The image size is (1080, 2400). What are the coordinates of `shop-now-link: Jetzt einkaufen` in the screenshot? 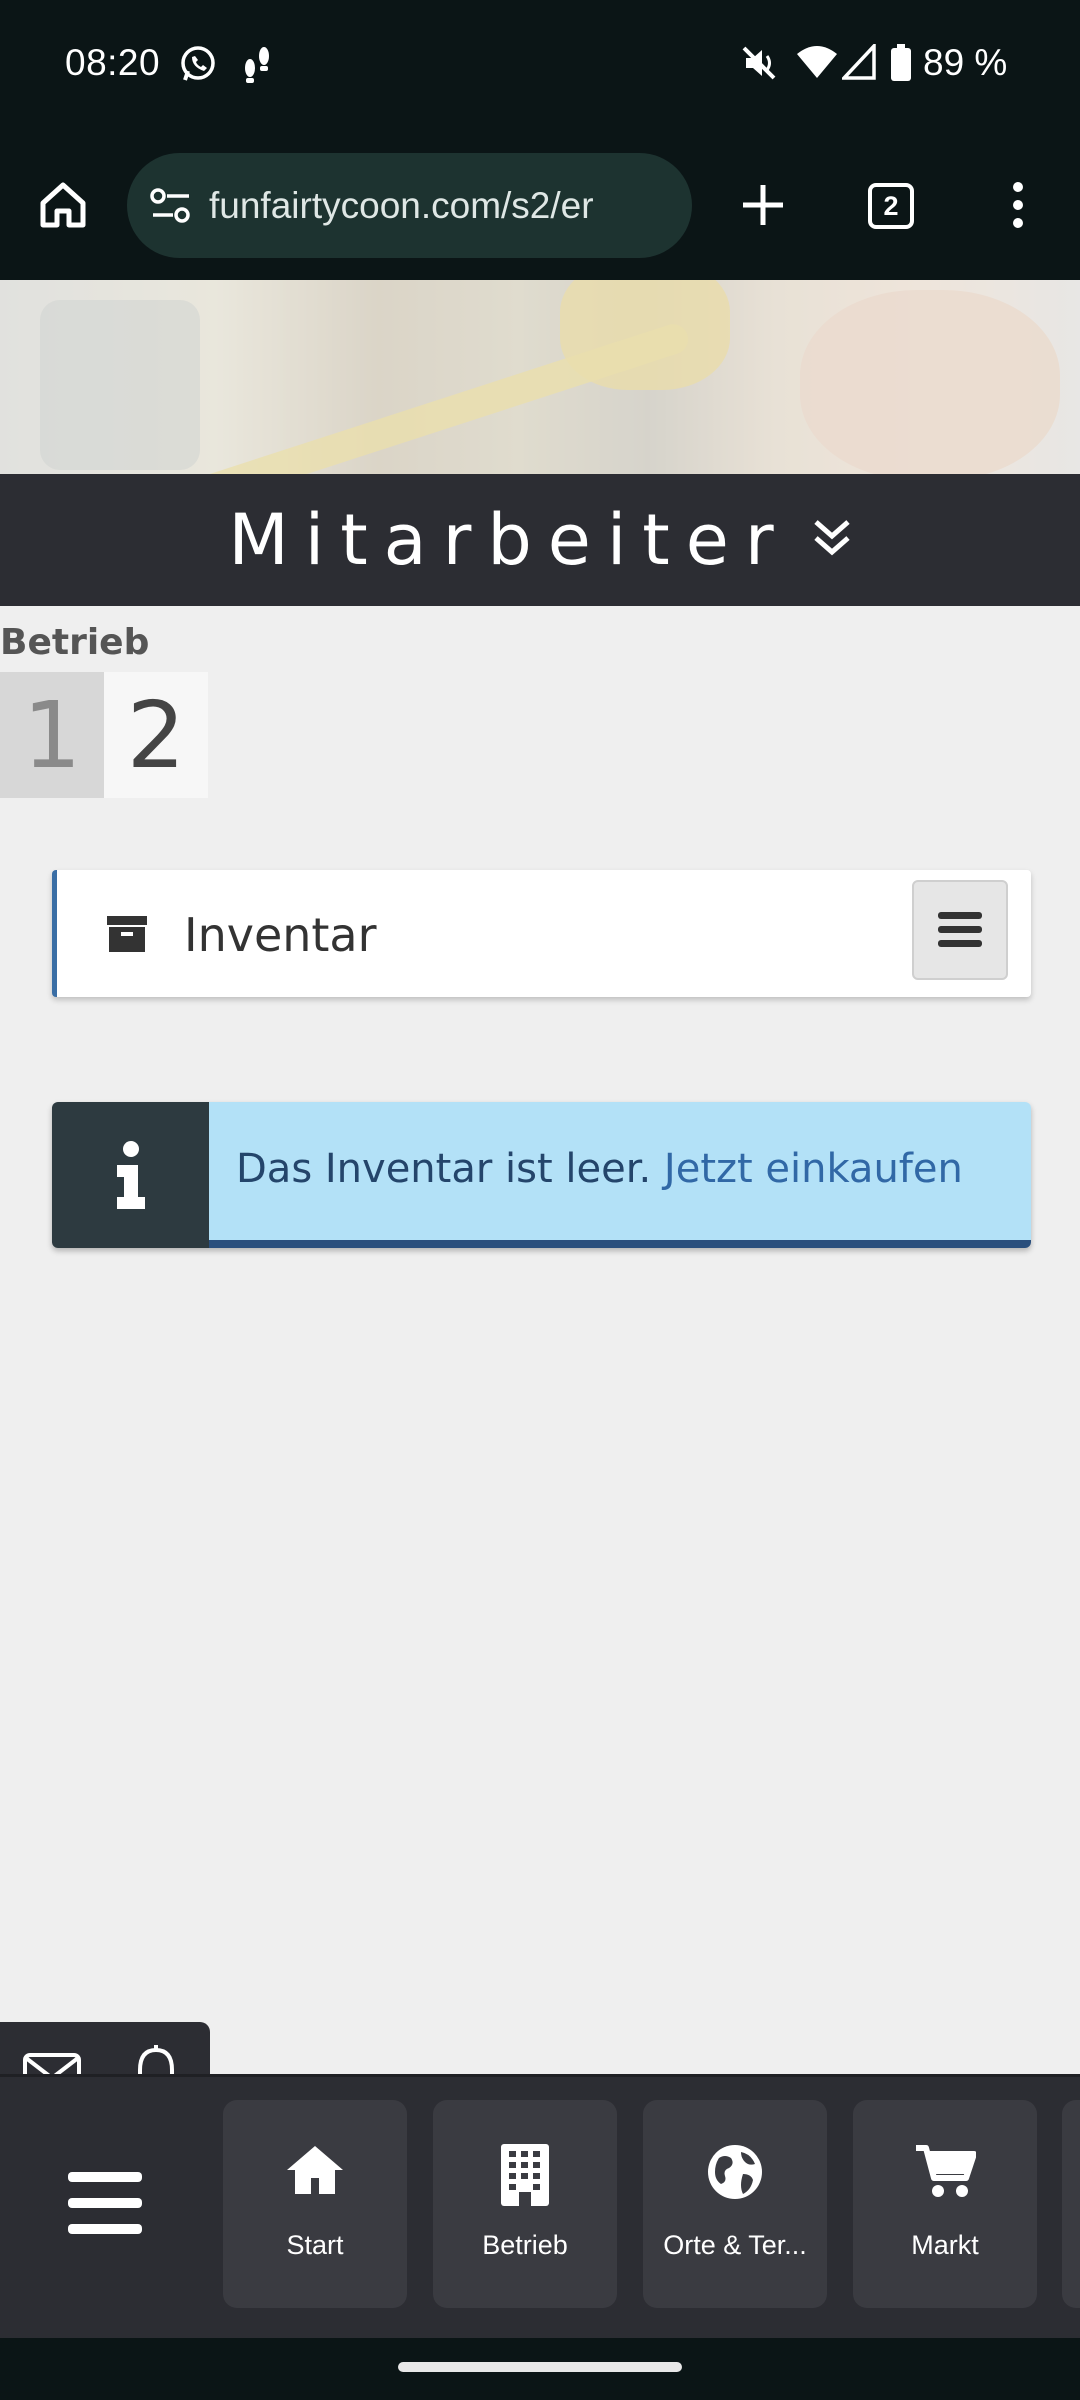 It's located at (813, 1169).